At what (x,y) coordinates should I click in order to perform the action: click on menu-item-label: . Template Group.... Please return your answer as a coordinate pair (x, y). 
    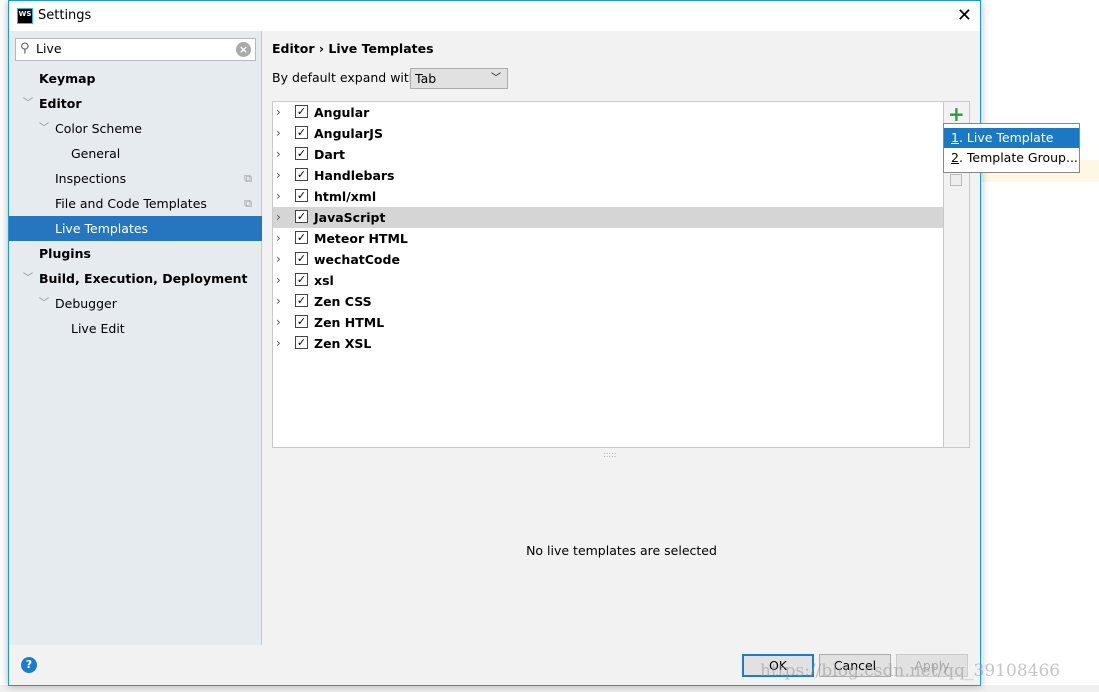
    Looking at the image, I should click on (1018, 157).